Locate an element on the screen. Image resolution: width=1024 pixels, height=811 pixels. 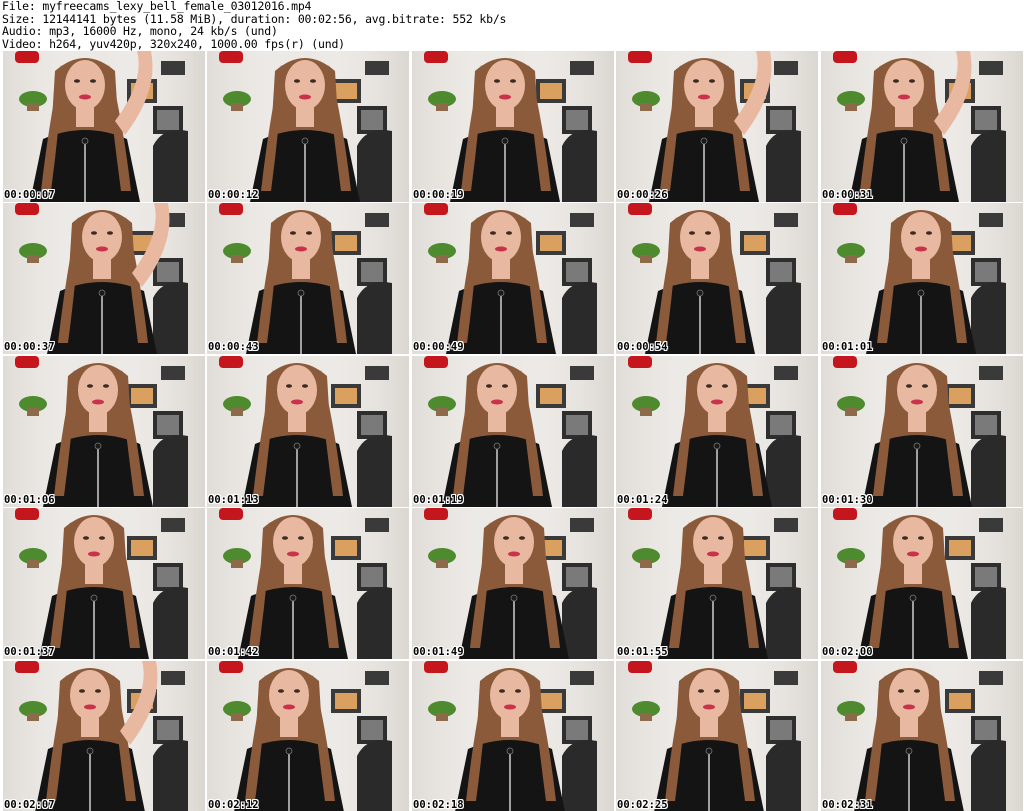
video-frame-thumbnail: 00:01:13 is located at coordinates (308, 431).